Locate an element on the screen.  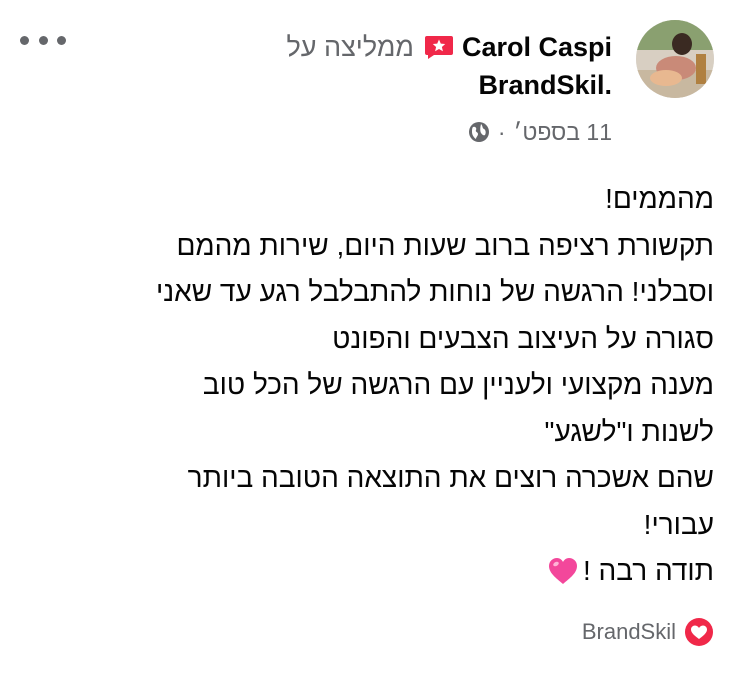
post-body-line: לשנות ו"לשגע" is located at coordinates (629, 431).